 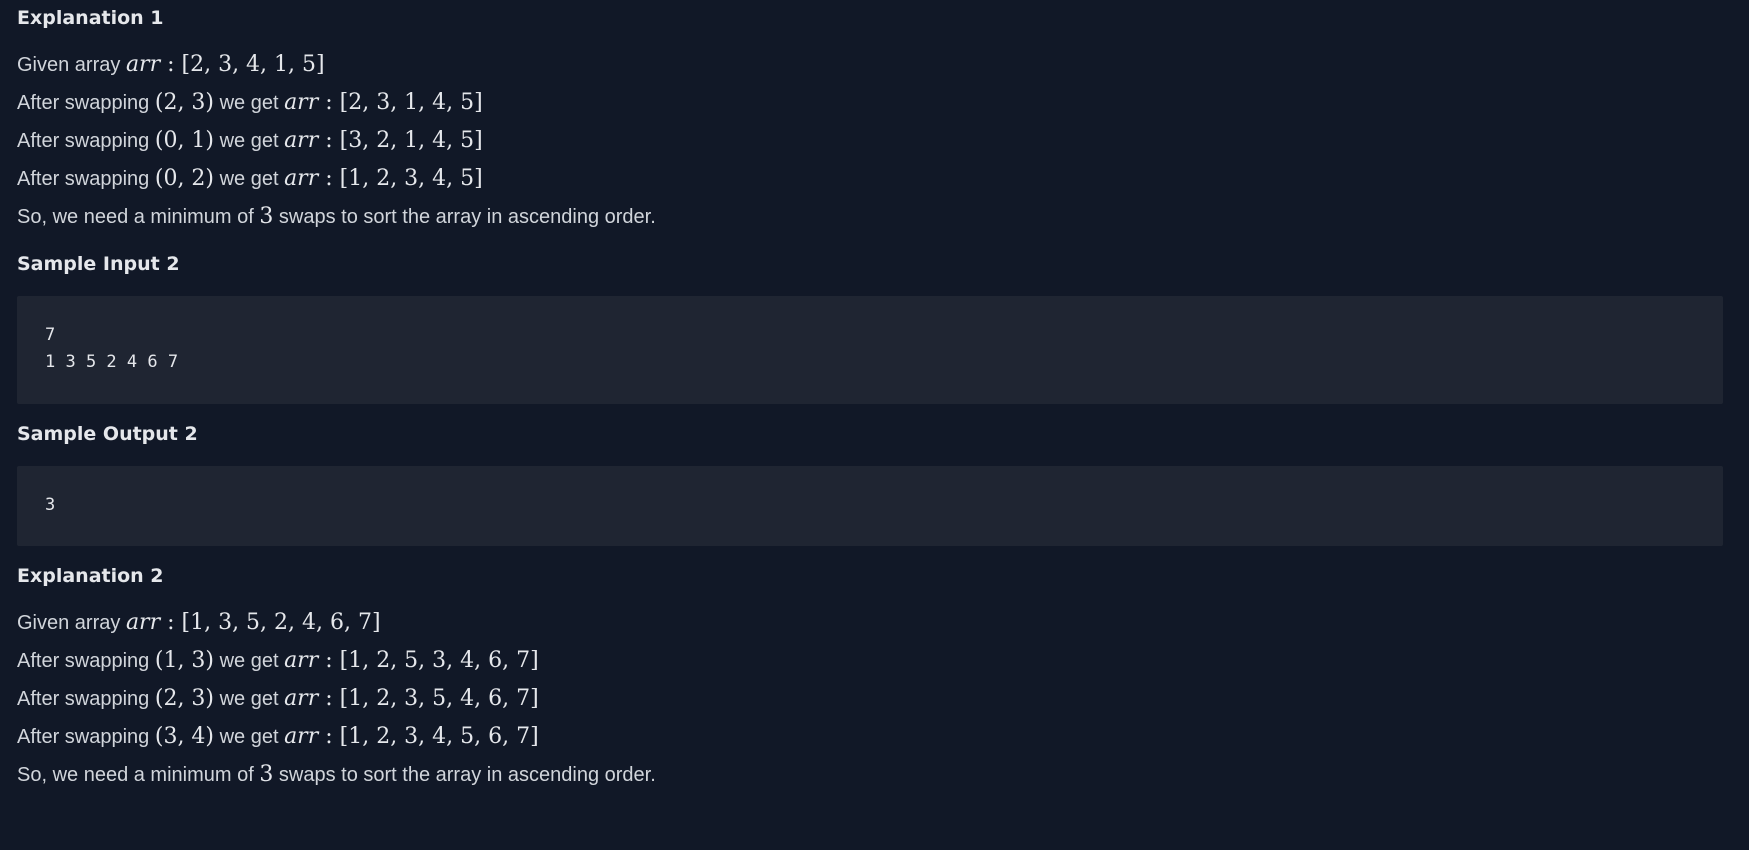 I want to click on math-array: [1, 2, 3, 4, 5, 6, 7], so click(x=439, y=736).